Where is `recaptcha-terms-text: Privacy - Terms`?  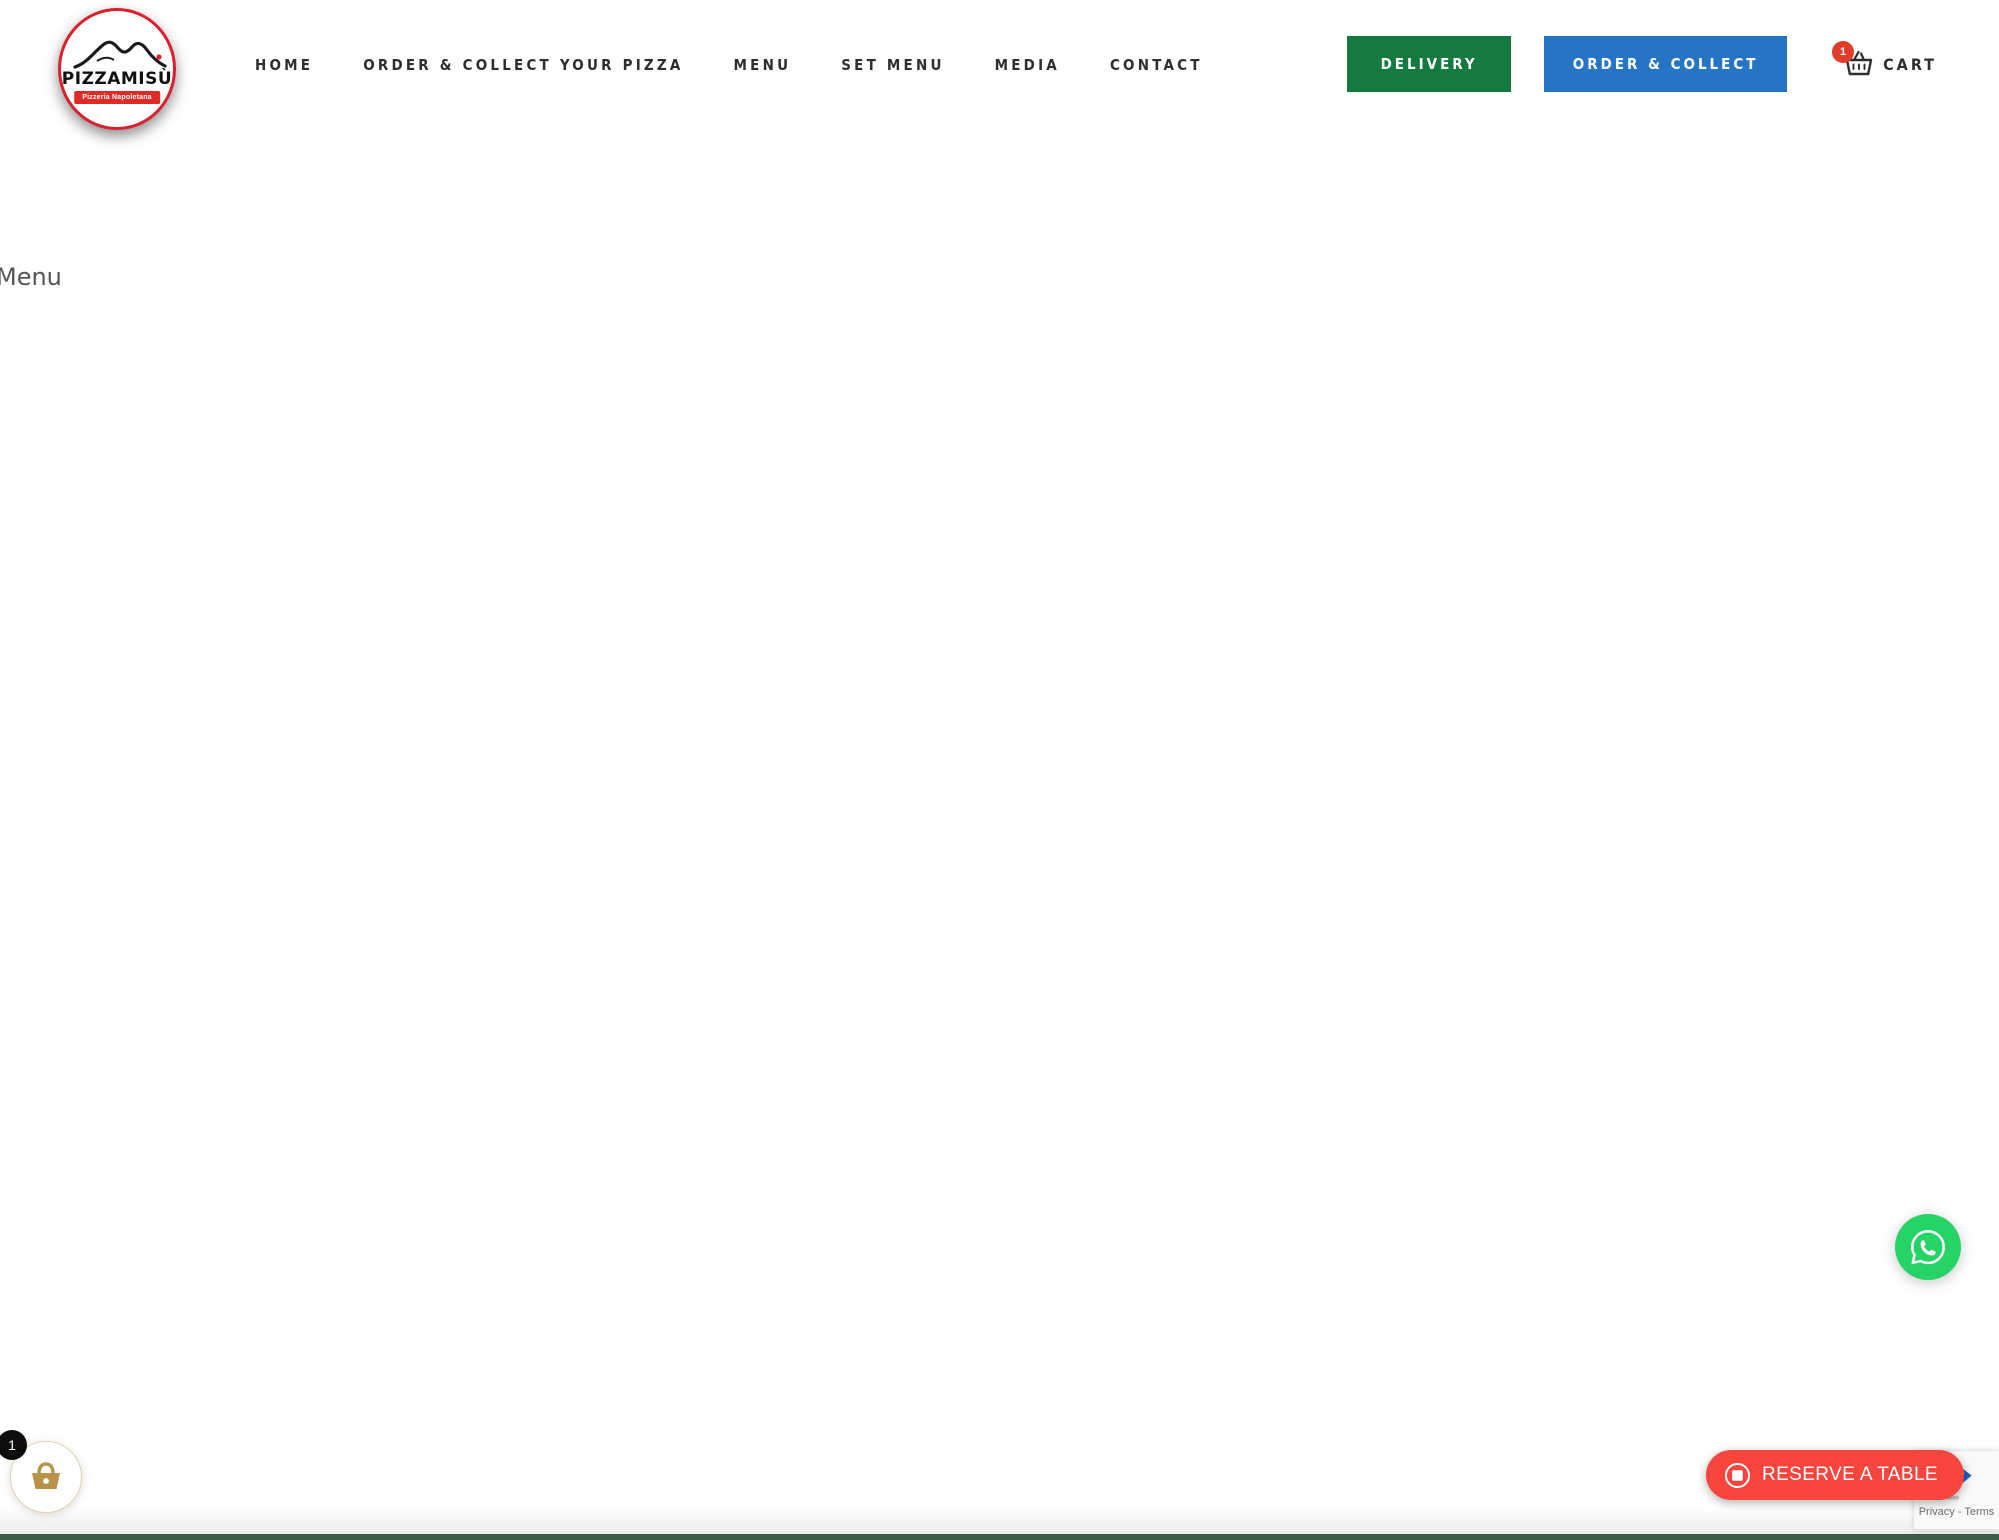
recaptcha-terms-text: Privacy - Terms is located at coordinates (1957, 1512).